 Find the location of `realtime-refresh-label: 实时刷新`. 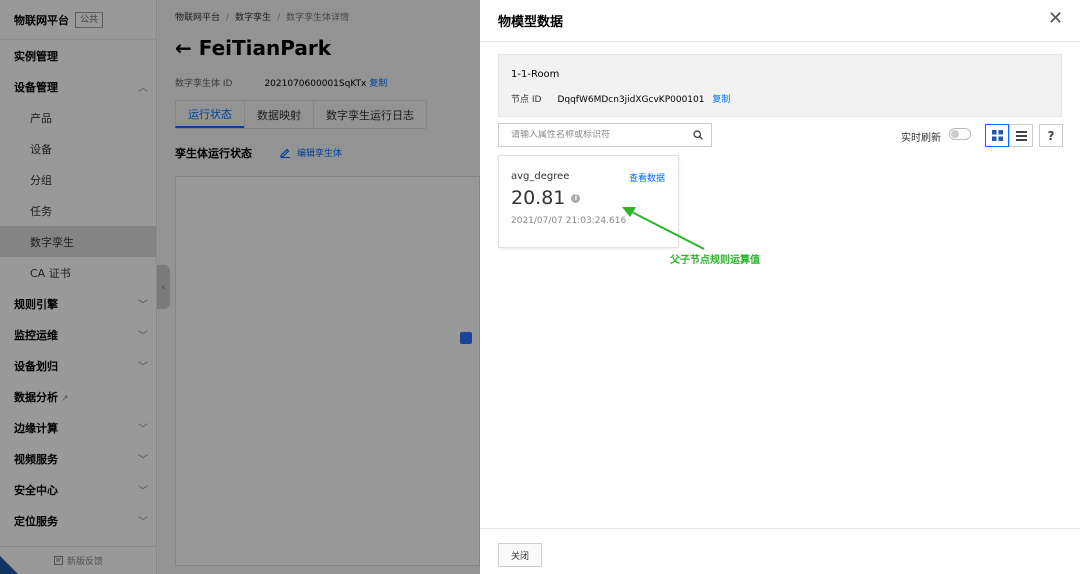

realtime-refresh-label: 实时刷新 is located at coordinates (921, 138).